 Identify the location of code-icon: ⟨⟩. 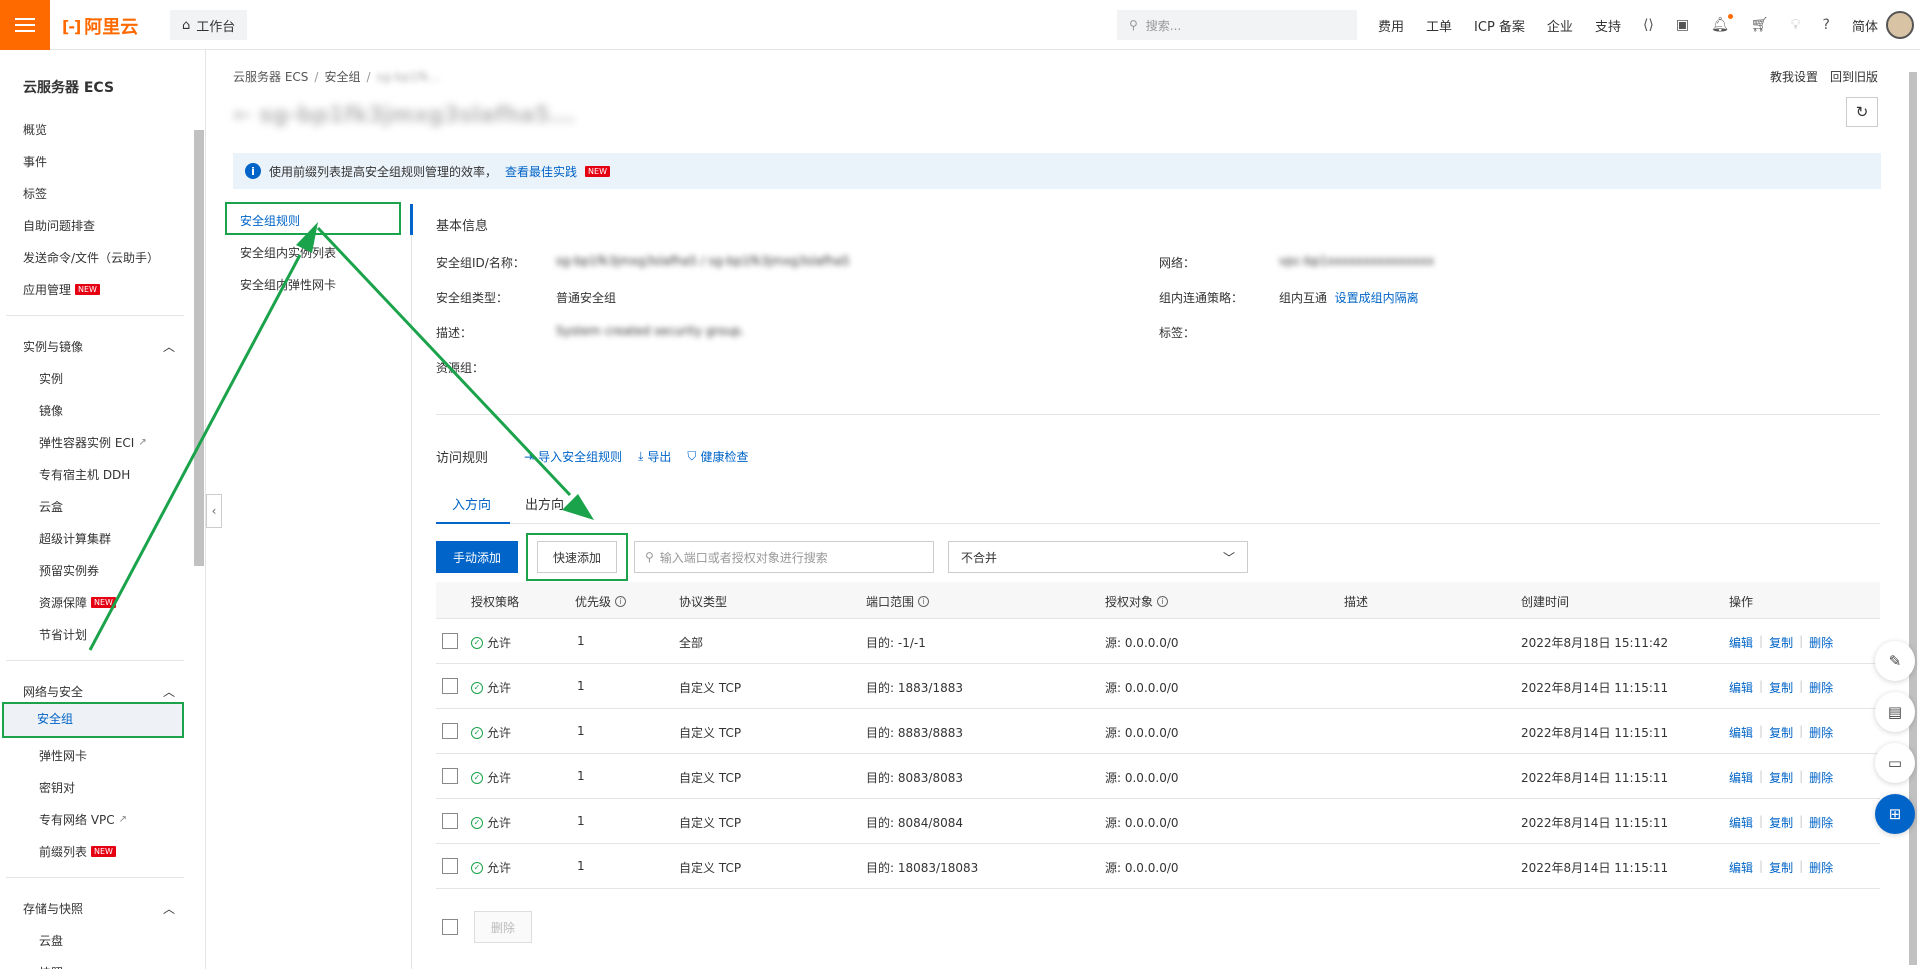
(1648, 25).